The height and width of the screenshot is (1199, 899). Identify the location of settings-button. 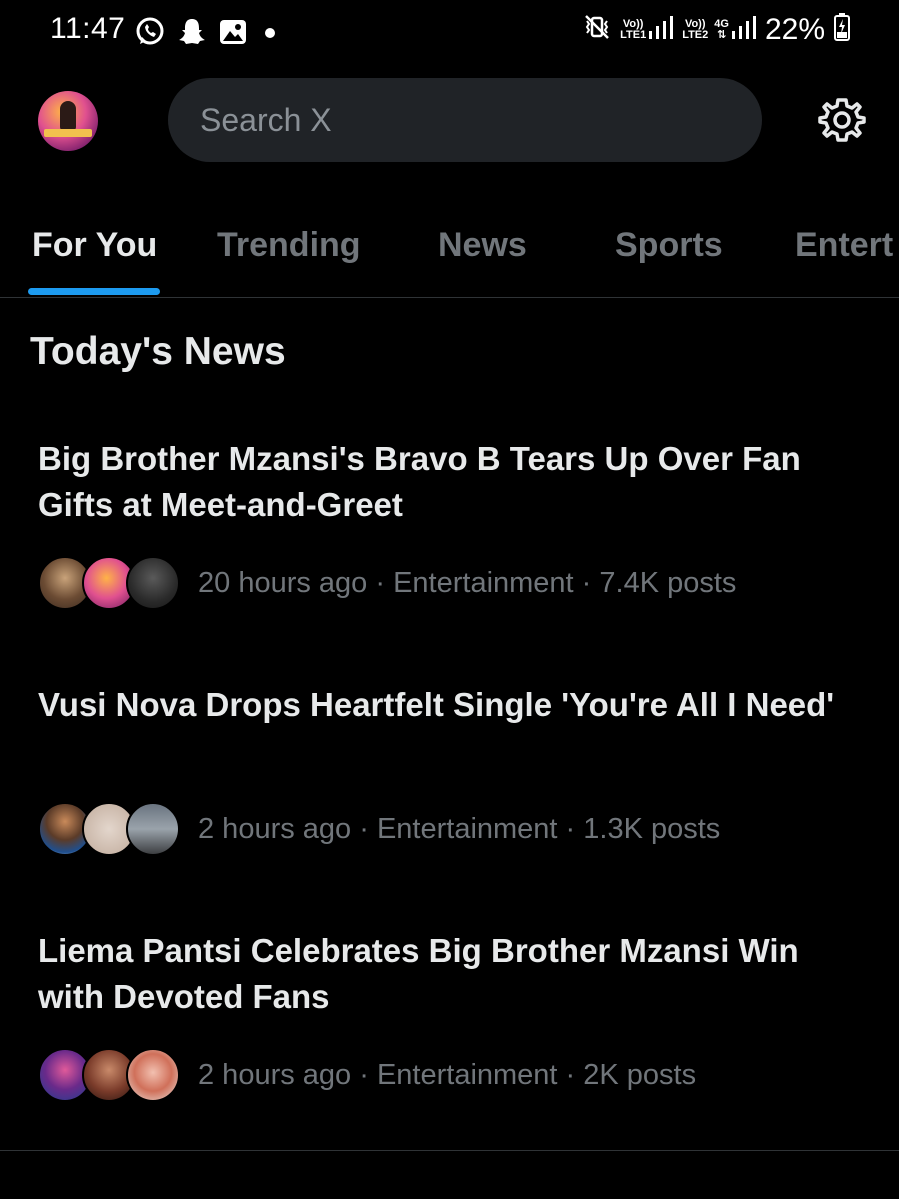
(842, 122).